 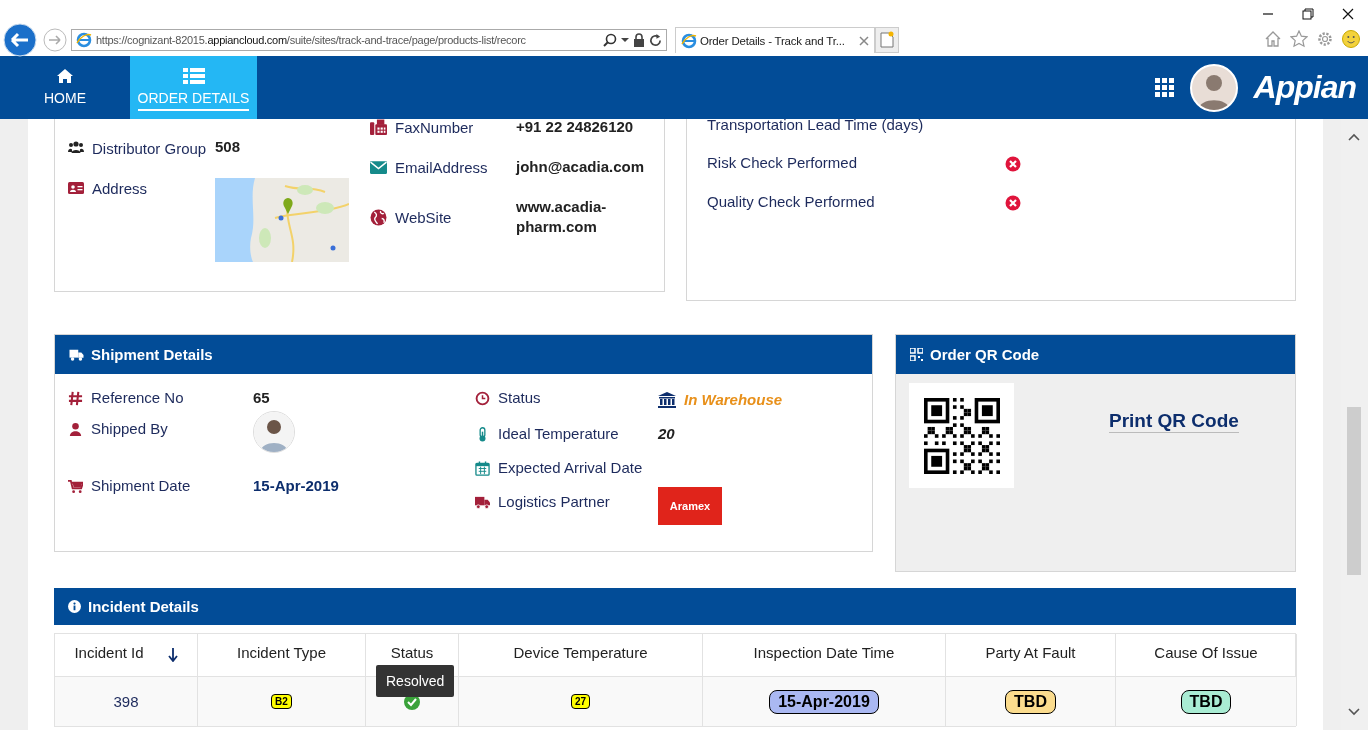 I want to click on field-label: Ideal Temperature, so click(x=558, y=433).